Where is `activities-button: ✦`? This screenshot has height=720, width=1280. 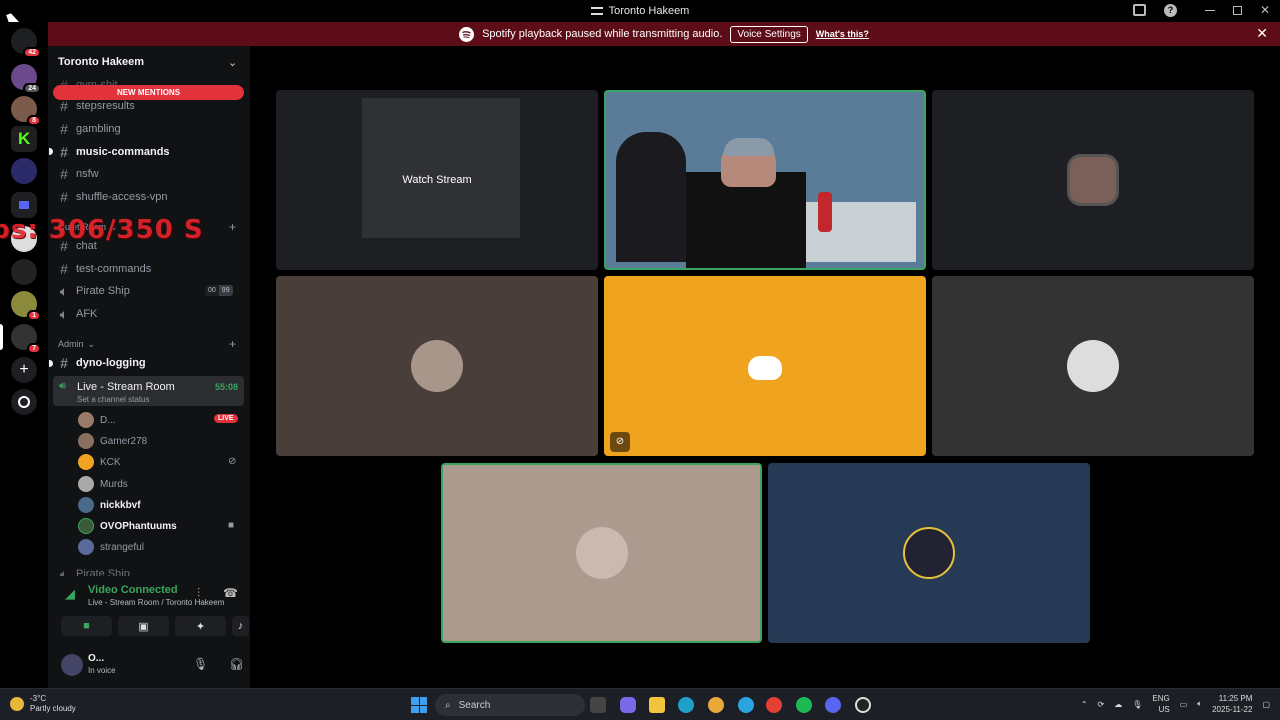 activities-button: ✦ is located at coordinates (200, 626).